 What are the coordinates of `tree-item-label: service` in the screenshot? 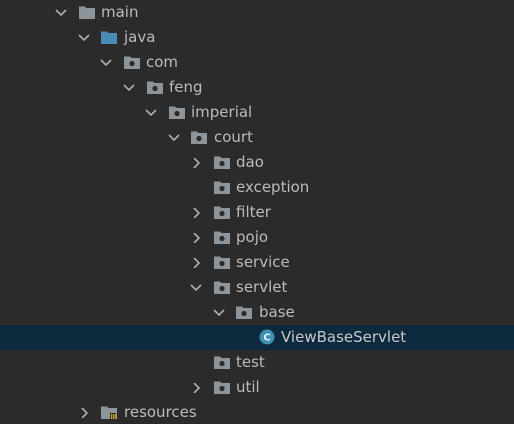 It's located at (263, 262).